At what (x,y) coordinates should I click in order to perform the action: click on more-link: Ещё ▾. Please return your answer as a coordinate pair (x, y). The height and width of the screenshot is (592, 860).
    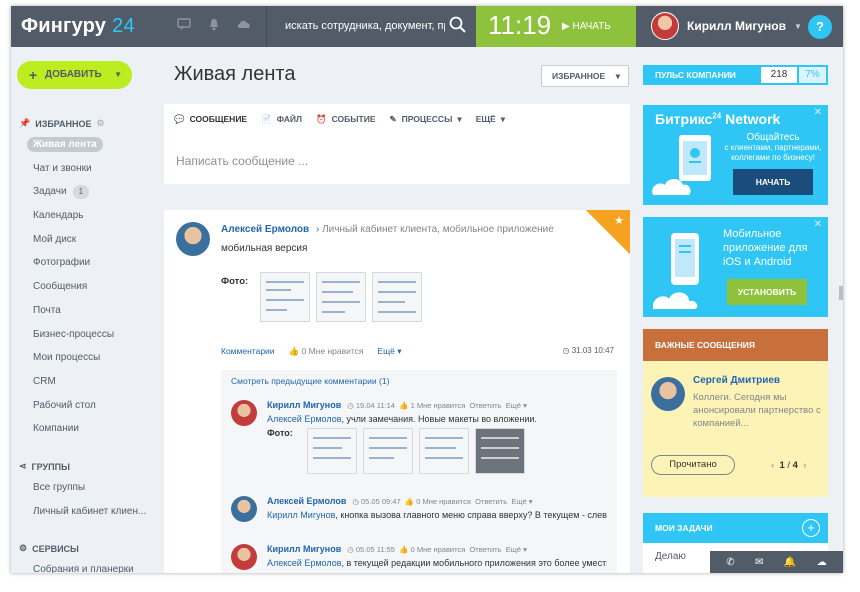
    Looking at the image, I should click on (390, 351).